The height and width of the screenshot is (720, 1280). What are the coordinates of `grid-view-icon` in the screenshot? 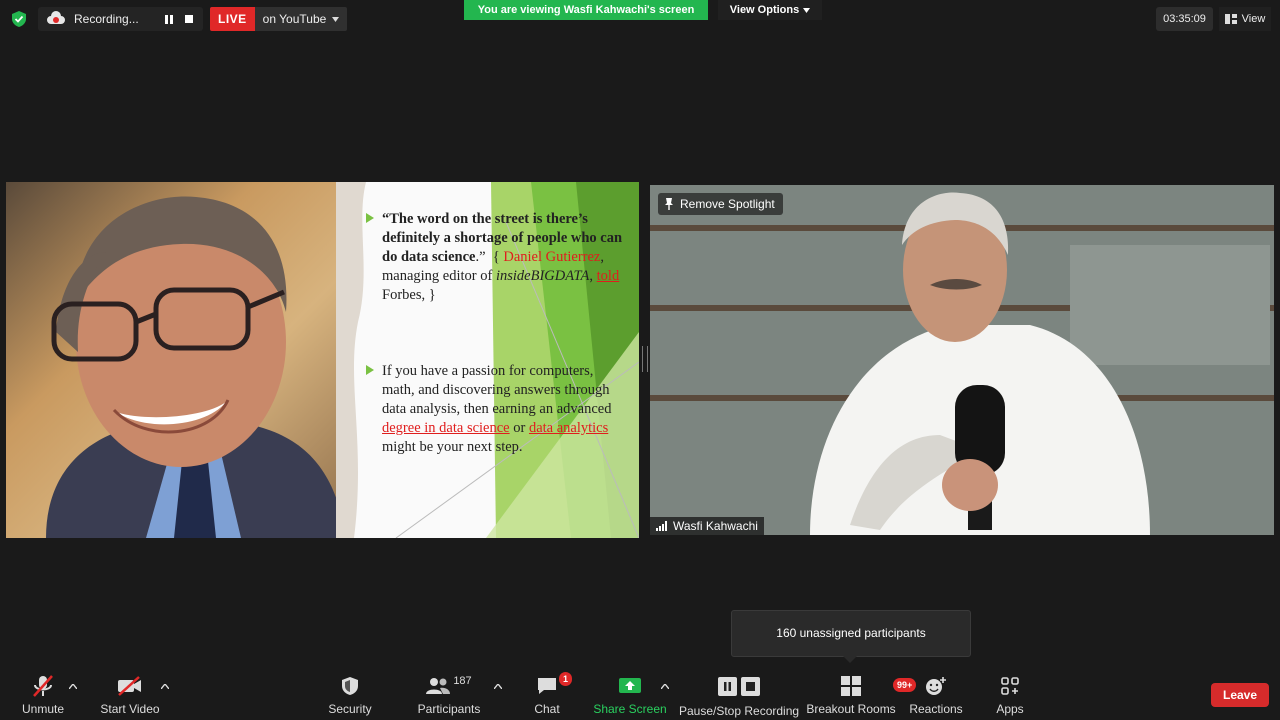 It's located at (1230, 19).